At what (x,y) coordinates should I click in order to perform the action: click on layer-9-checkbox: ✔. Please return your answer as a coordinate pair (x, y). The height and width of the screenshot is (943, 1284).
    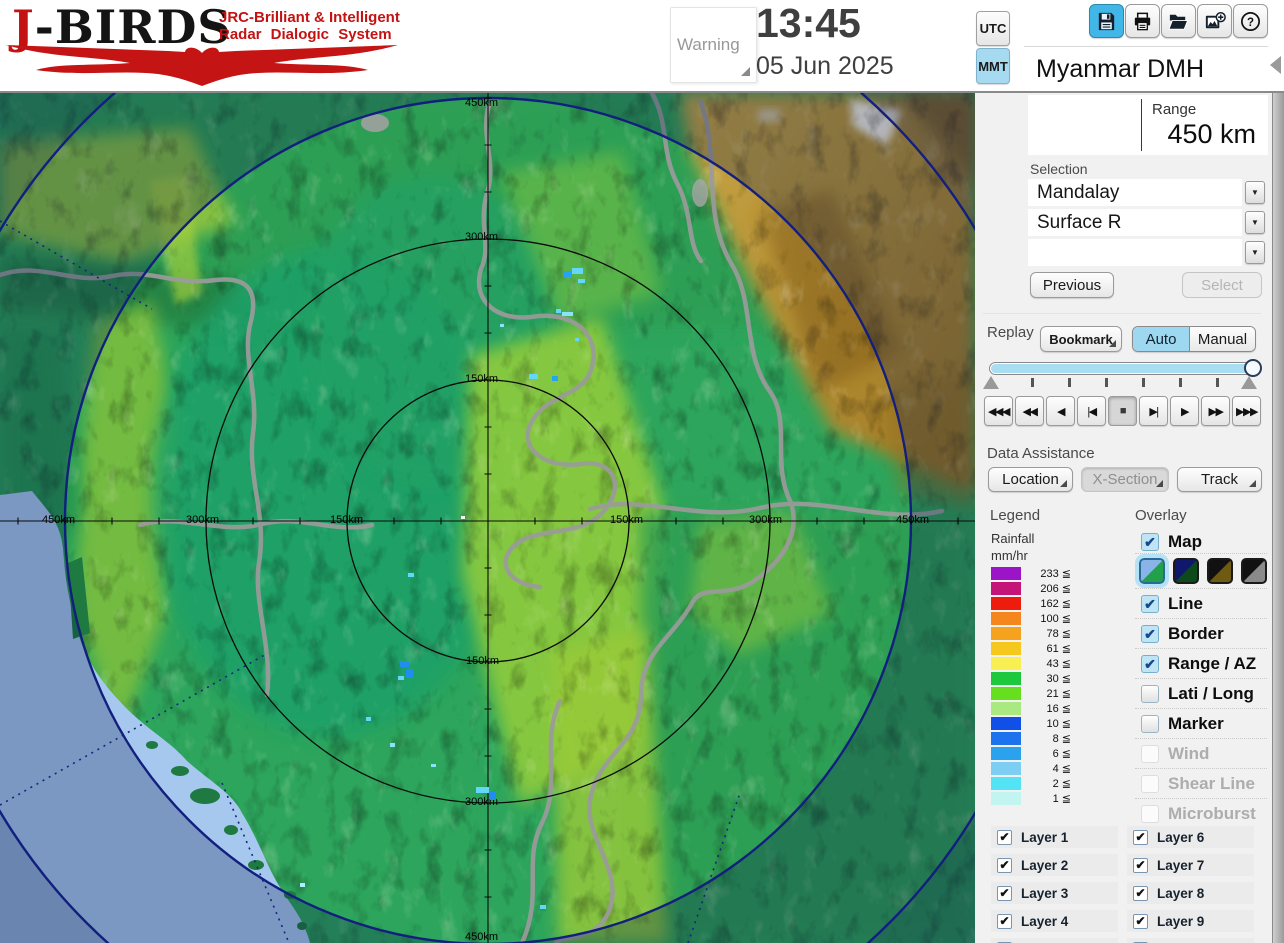
    Looking at the image, I should click on (1140, 921).